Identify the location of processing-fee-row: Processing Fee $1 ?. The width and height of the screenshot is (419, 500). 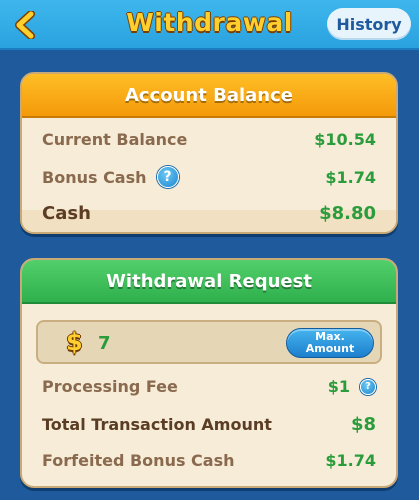
(209, 386).